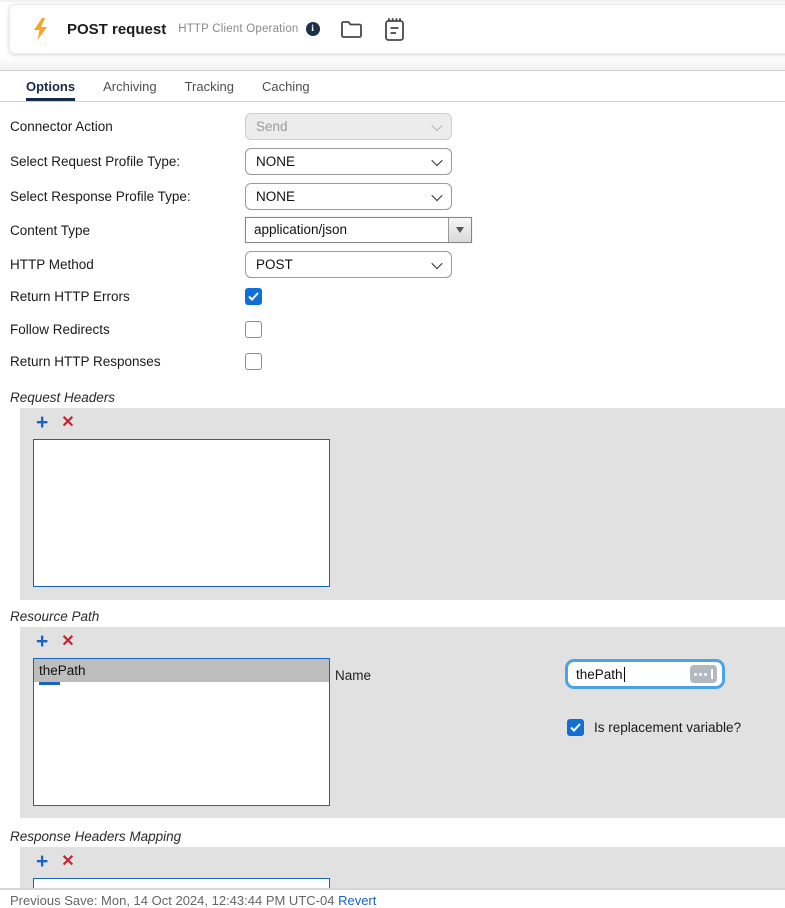 The height and width of the screenshot is (908, 785). Describe the element at coordinates (301, 229) in the screenshot. I see `combobox-value: application/json` at that location.